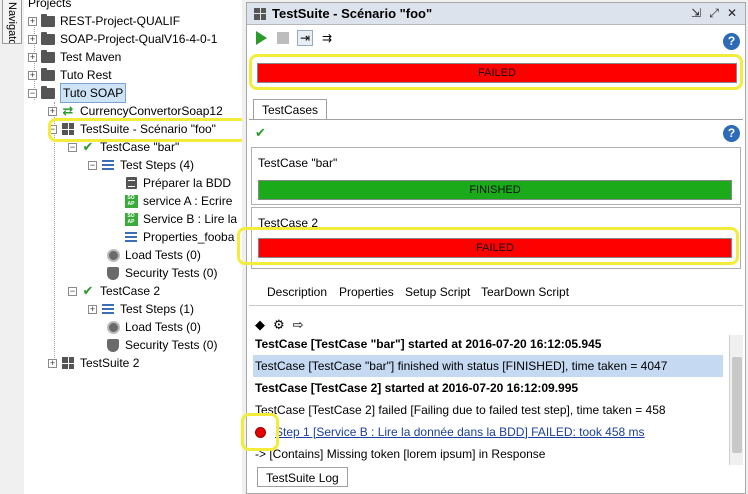  What do you see at coordinates (298, 325) in the screenshot?
I see `export-icon: ⇨` at bounding box center [298, 325].